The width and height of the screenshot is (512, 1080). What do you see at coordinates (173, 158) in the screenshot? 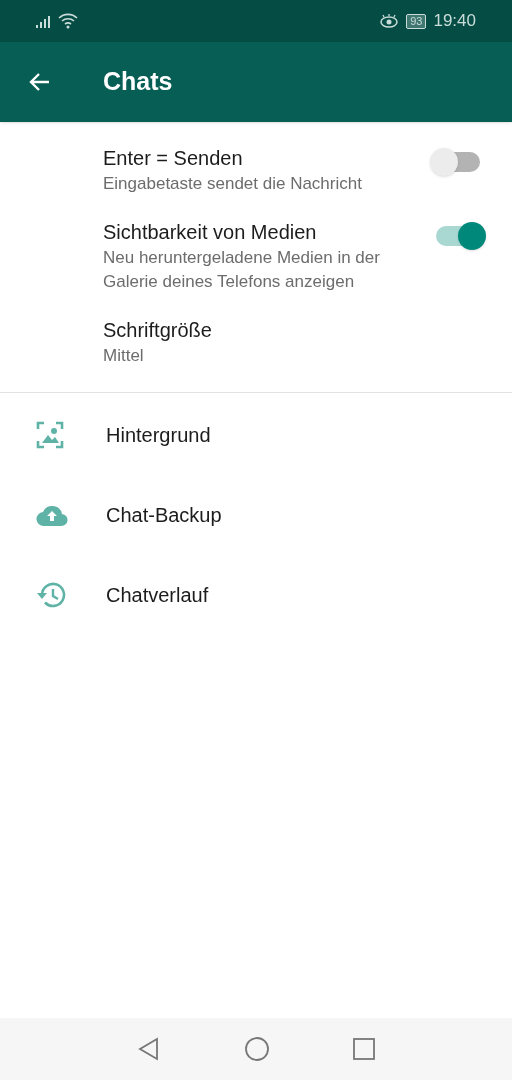
I see `setting-title: Enter = Senden` at bounding box center [173, 158].